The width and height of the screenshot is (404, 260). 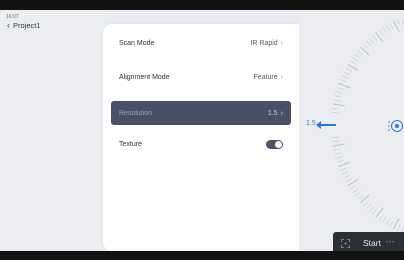 I want to click on start-button: Start •••, so click(x=368, y=241).